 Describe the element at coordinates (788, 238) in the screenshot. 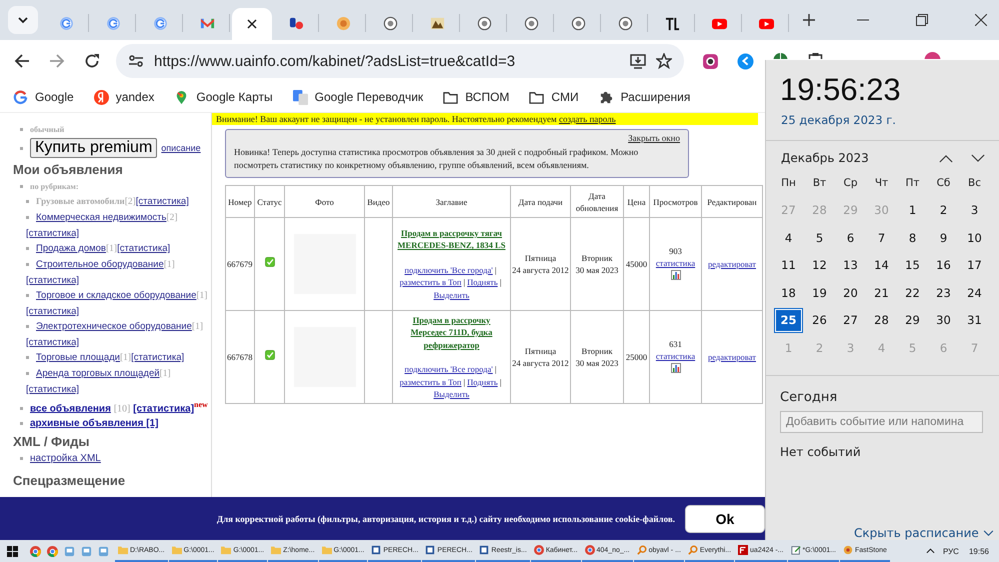

I see `calendar-day: 4` at that location.